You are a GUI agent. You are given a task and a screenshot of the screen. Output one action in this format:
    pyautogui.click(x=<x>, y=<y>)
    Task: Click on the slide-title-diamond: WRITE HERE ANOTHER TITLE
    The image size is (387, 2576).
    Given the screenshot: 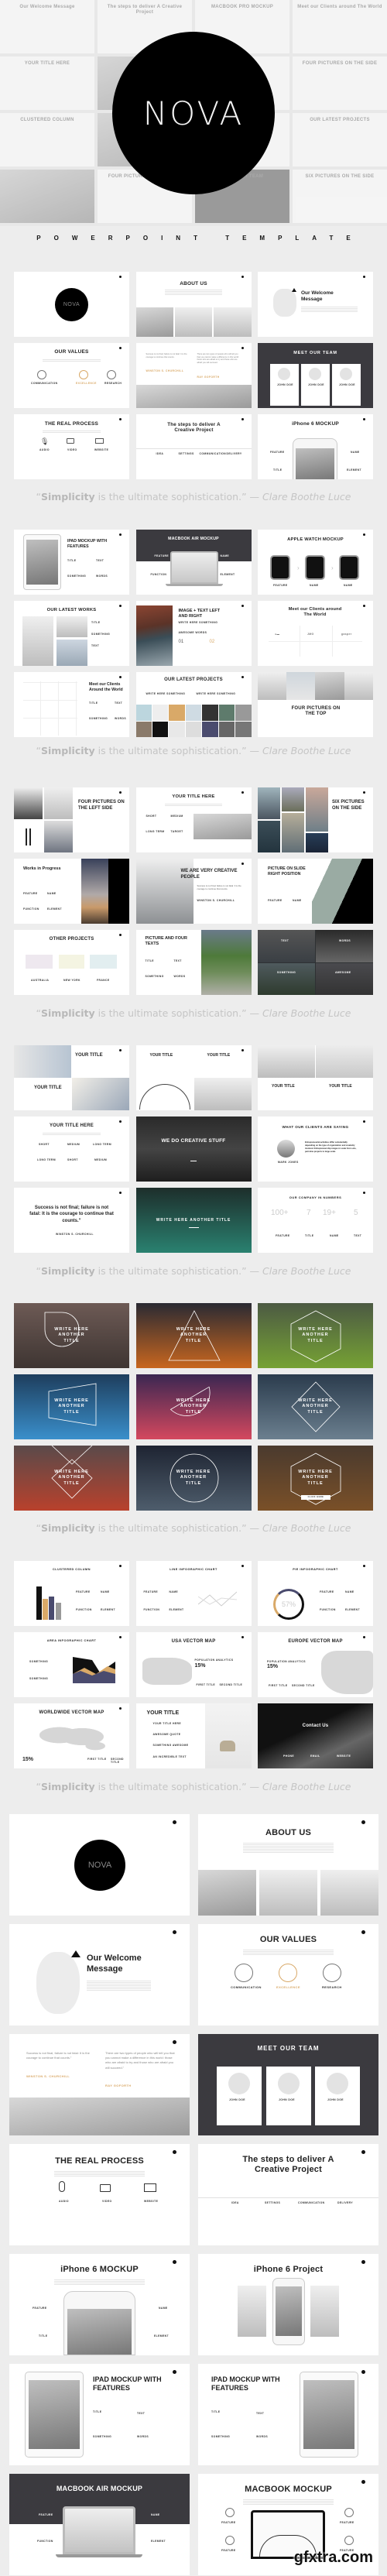 What is the action you would take?
    pyautogui.click(x=315, y=1406)
    